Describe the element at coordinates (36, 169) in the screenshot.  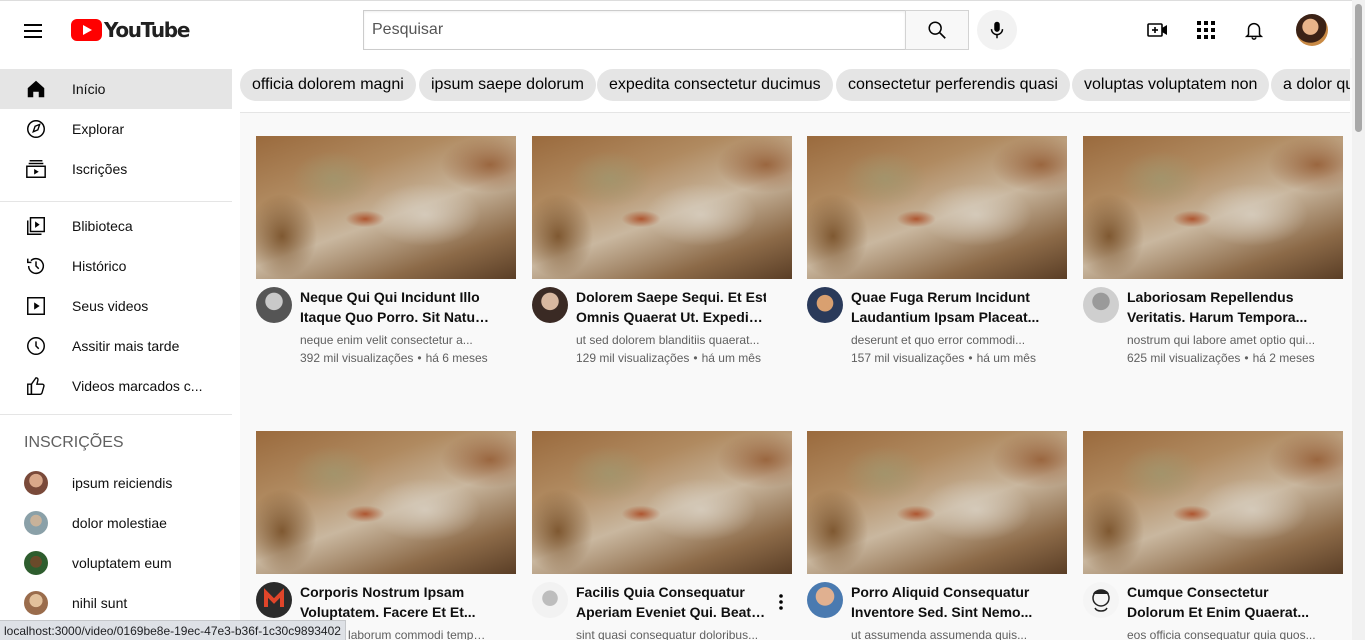
I see `subscriptions-icon` at that location.